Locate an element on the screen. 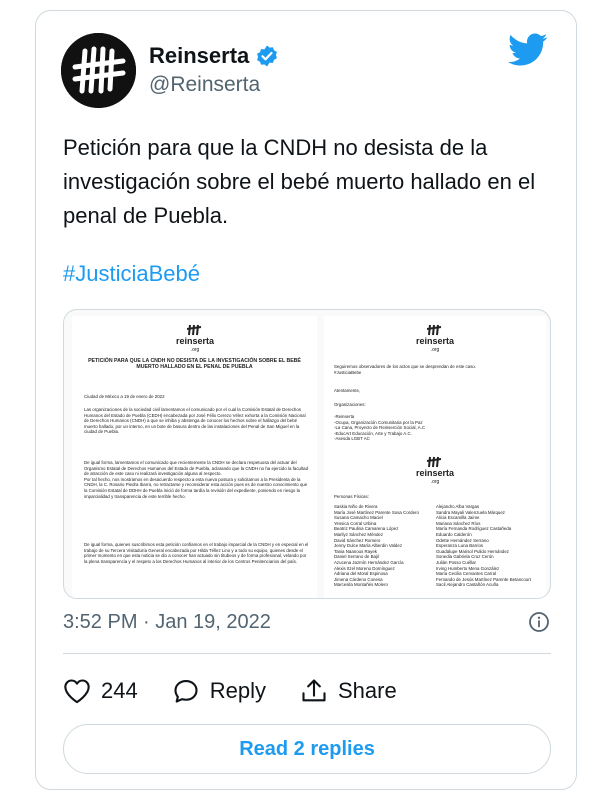 This screenshot has width=612, height=800. verified-badge-icon is located at coordinates (267, 56).